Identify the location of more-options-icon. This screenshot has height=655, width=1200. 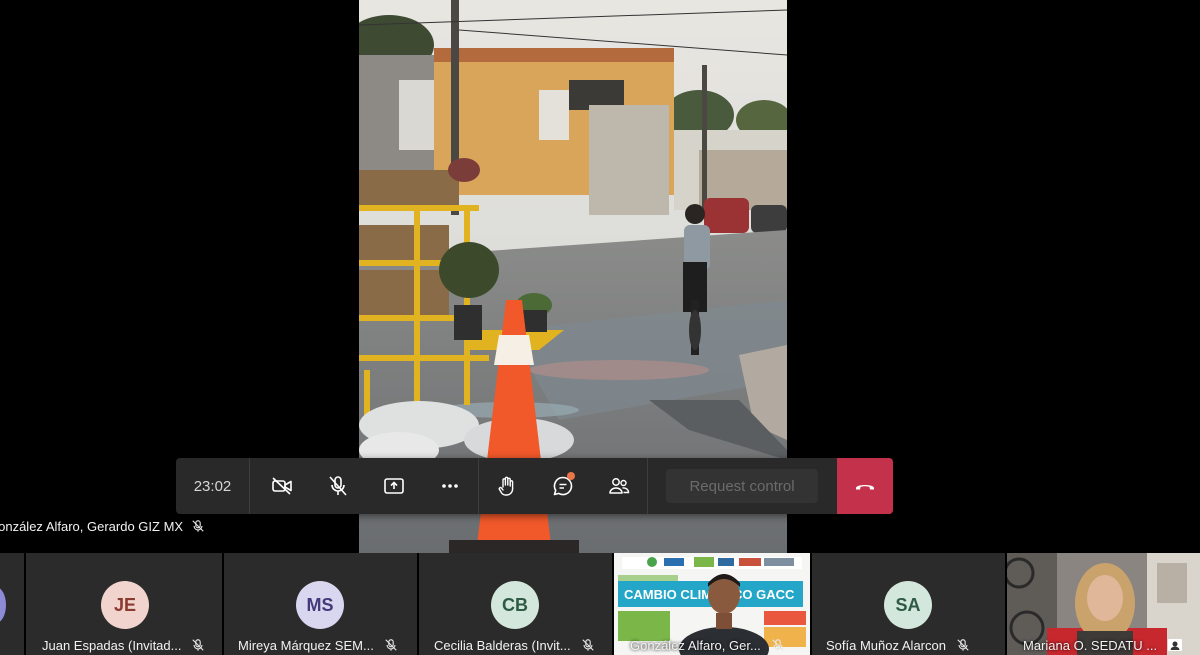
(450, 486).